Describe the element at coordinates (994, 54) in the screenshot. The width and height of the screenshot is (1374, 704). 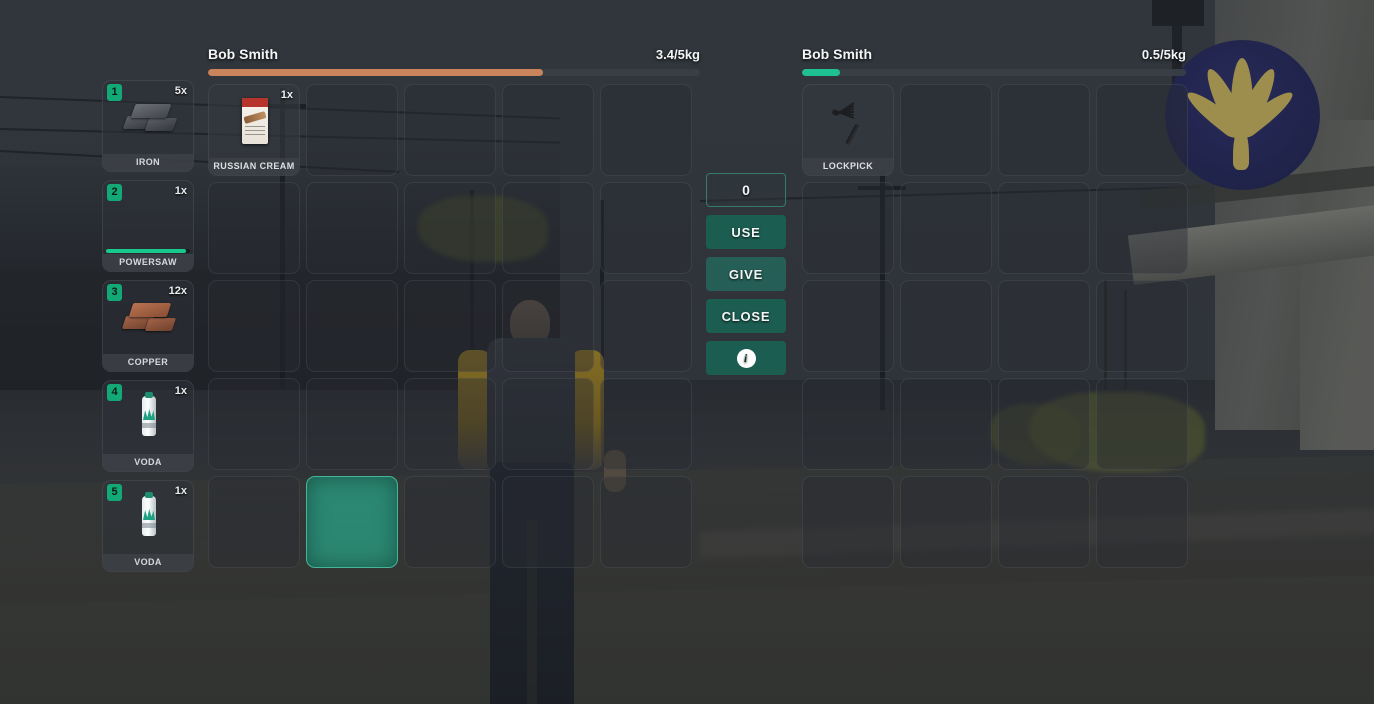
I see `right-panel-header: Bob Smith 0.5/5kg` at that location.